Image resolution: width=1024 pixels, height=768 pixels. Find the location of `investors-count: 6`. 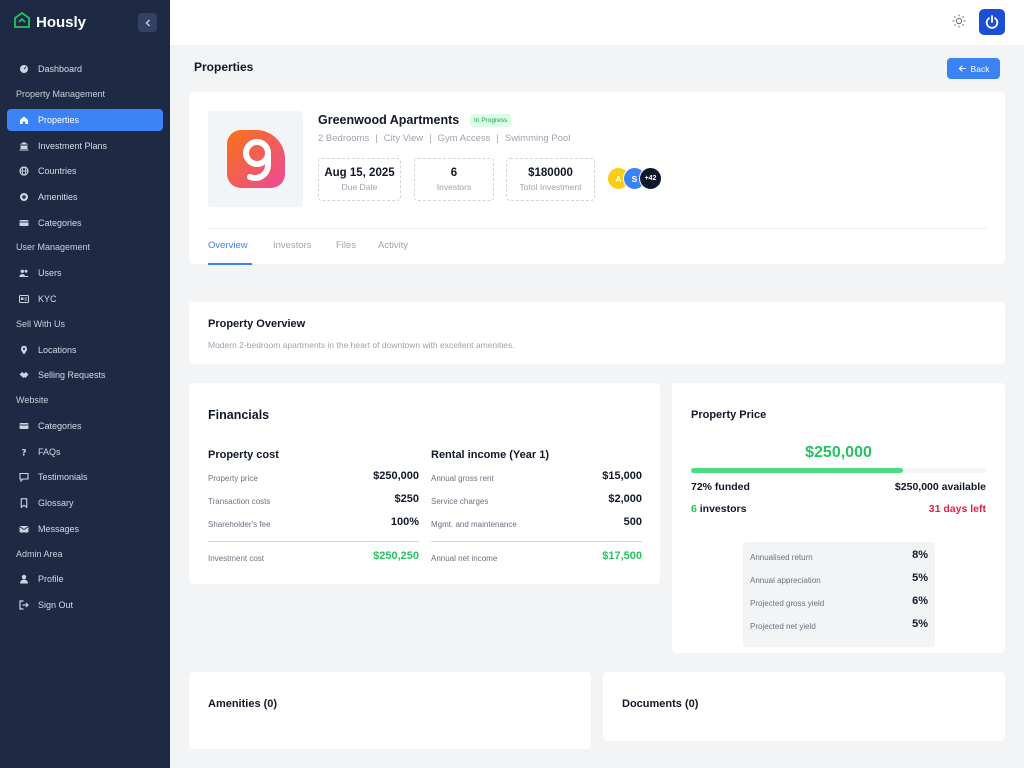

investors-count: 6 is located at coordinates (694, 509).